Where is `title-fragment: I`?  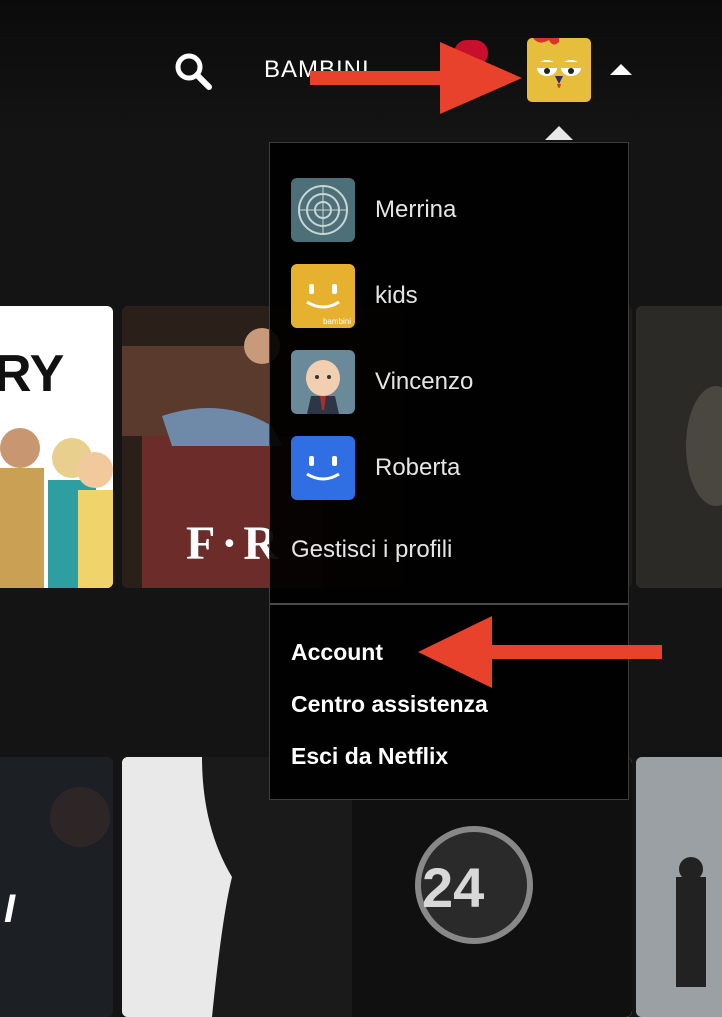 title-fragment: I is located at coordinates (10, 909).